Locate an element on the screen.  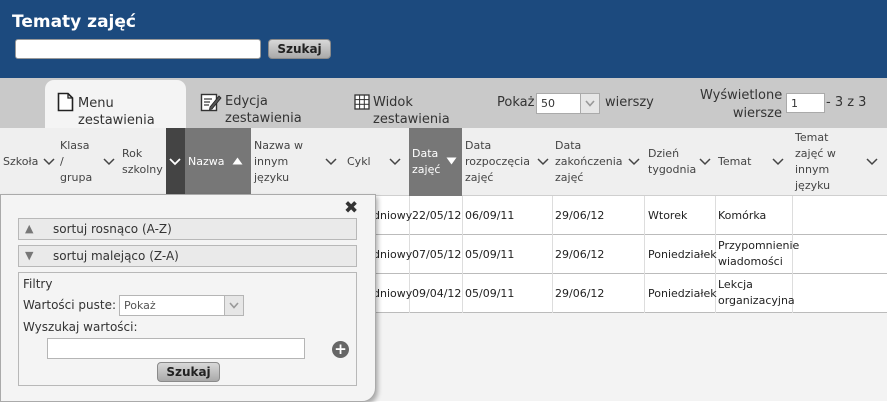
cell-temat: organizacyjna is located at coordinates (756, 300).